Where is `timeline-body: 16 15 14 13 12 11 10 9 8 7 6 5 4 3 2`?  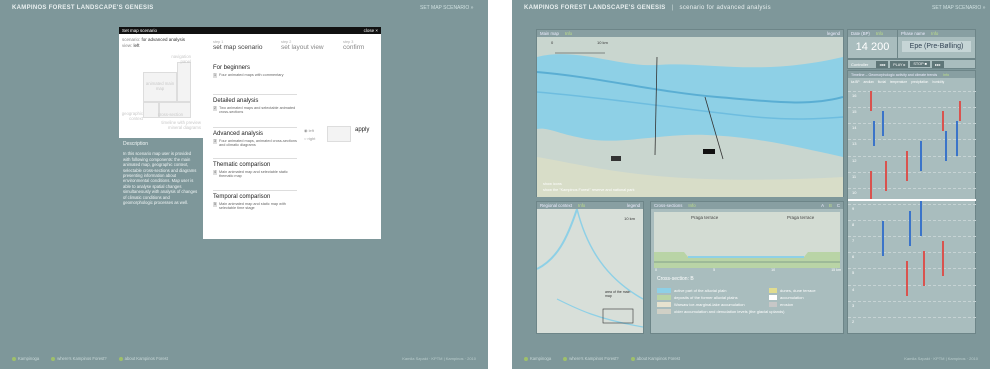
timeline-body: 16 15 14 13 12 11 10 9 8 7 6 5 4 3 2 is located at coordinates (912, 212).